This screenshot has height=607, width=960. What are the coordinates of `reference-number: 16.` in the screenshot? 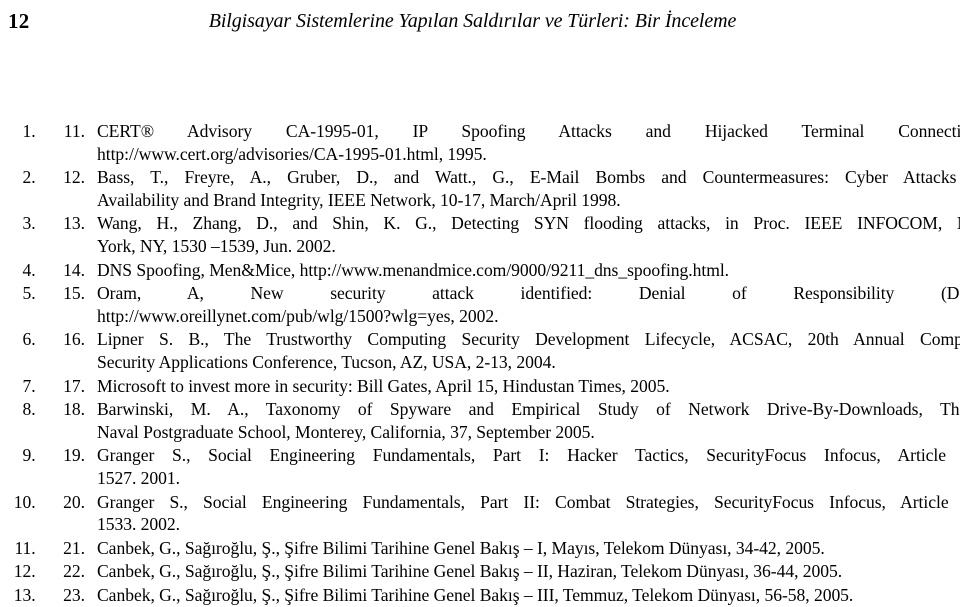 It's located at (74, 339).